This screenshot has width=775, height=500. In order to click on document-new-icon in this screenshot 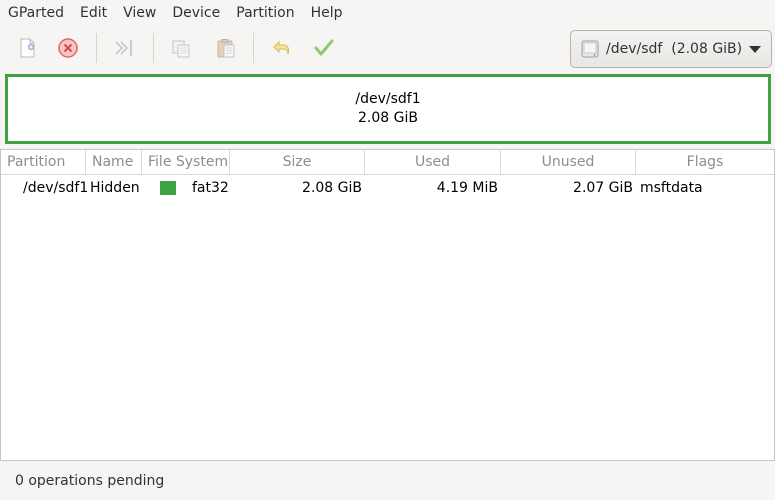, I will do `click(27, 48)`.